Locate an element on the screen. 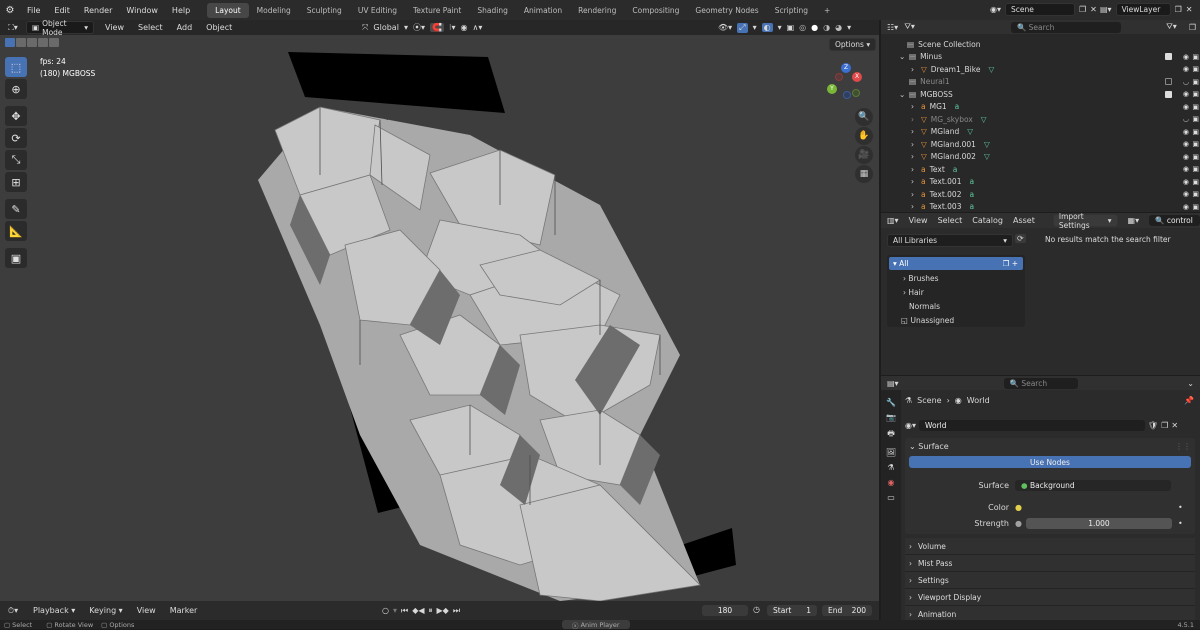 Image resolution: width=1200 pixels, height=630 pixels. refresh-library-icon: ⟳ is located at coordinates (1020, 238).